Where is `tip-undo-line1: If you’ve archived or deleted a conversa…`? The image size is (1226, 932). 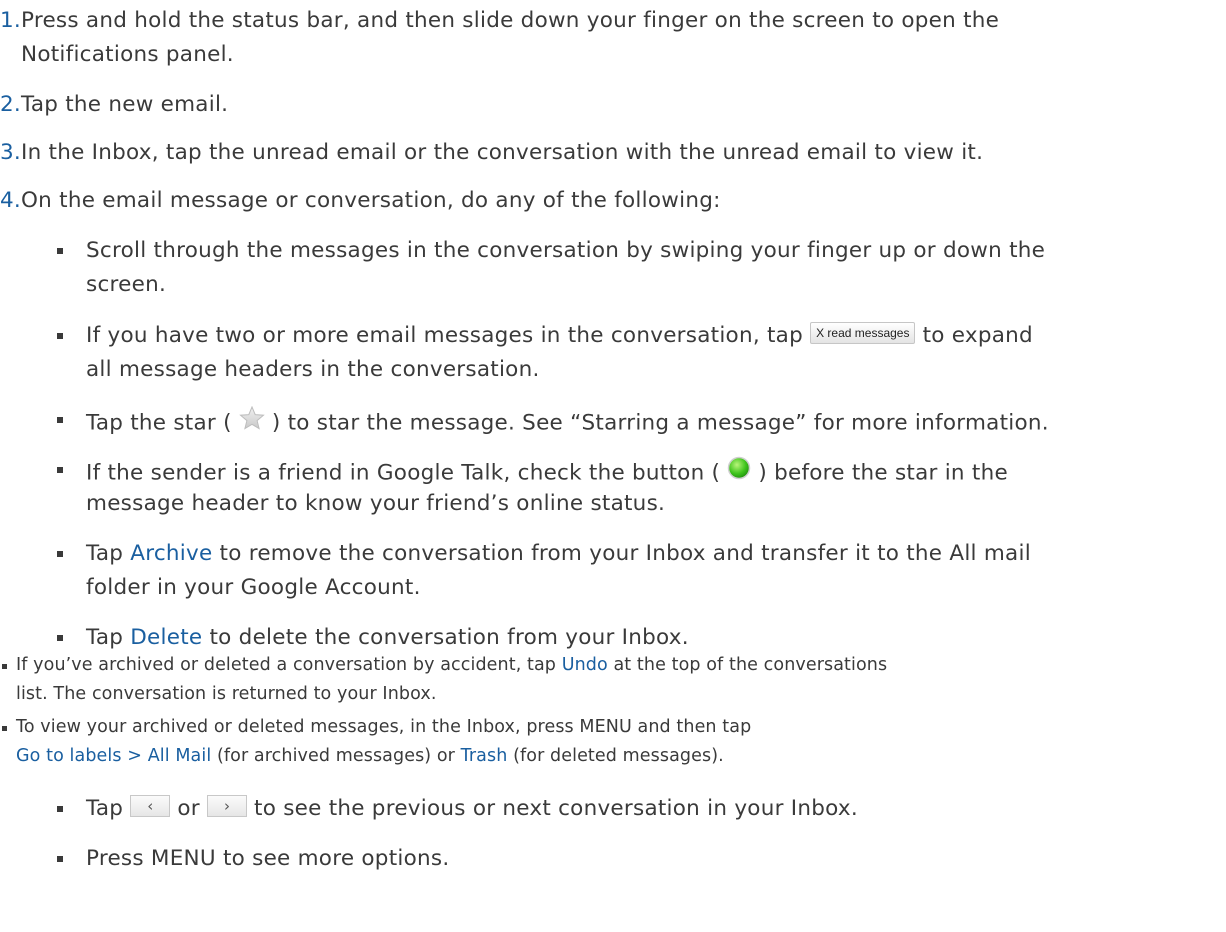 tip-undo-line1: If you’ve archived or deleted a conversa… is located at coordinates (452, 665).